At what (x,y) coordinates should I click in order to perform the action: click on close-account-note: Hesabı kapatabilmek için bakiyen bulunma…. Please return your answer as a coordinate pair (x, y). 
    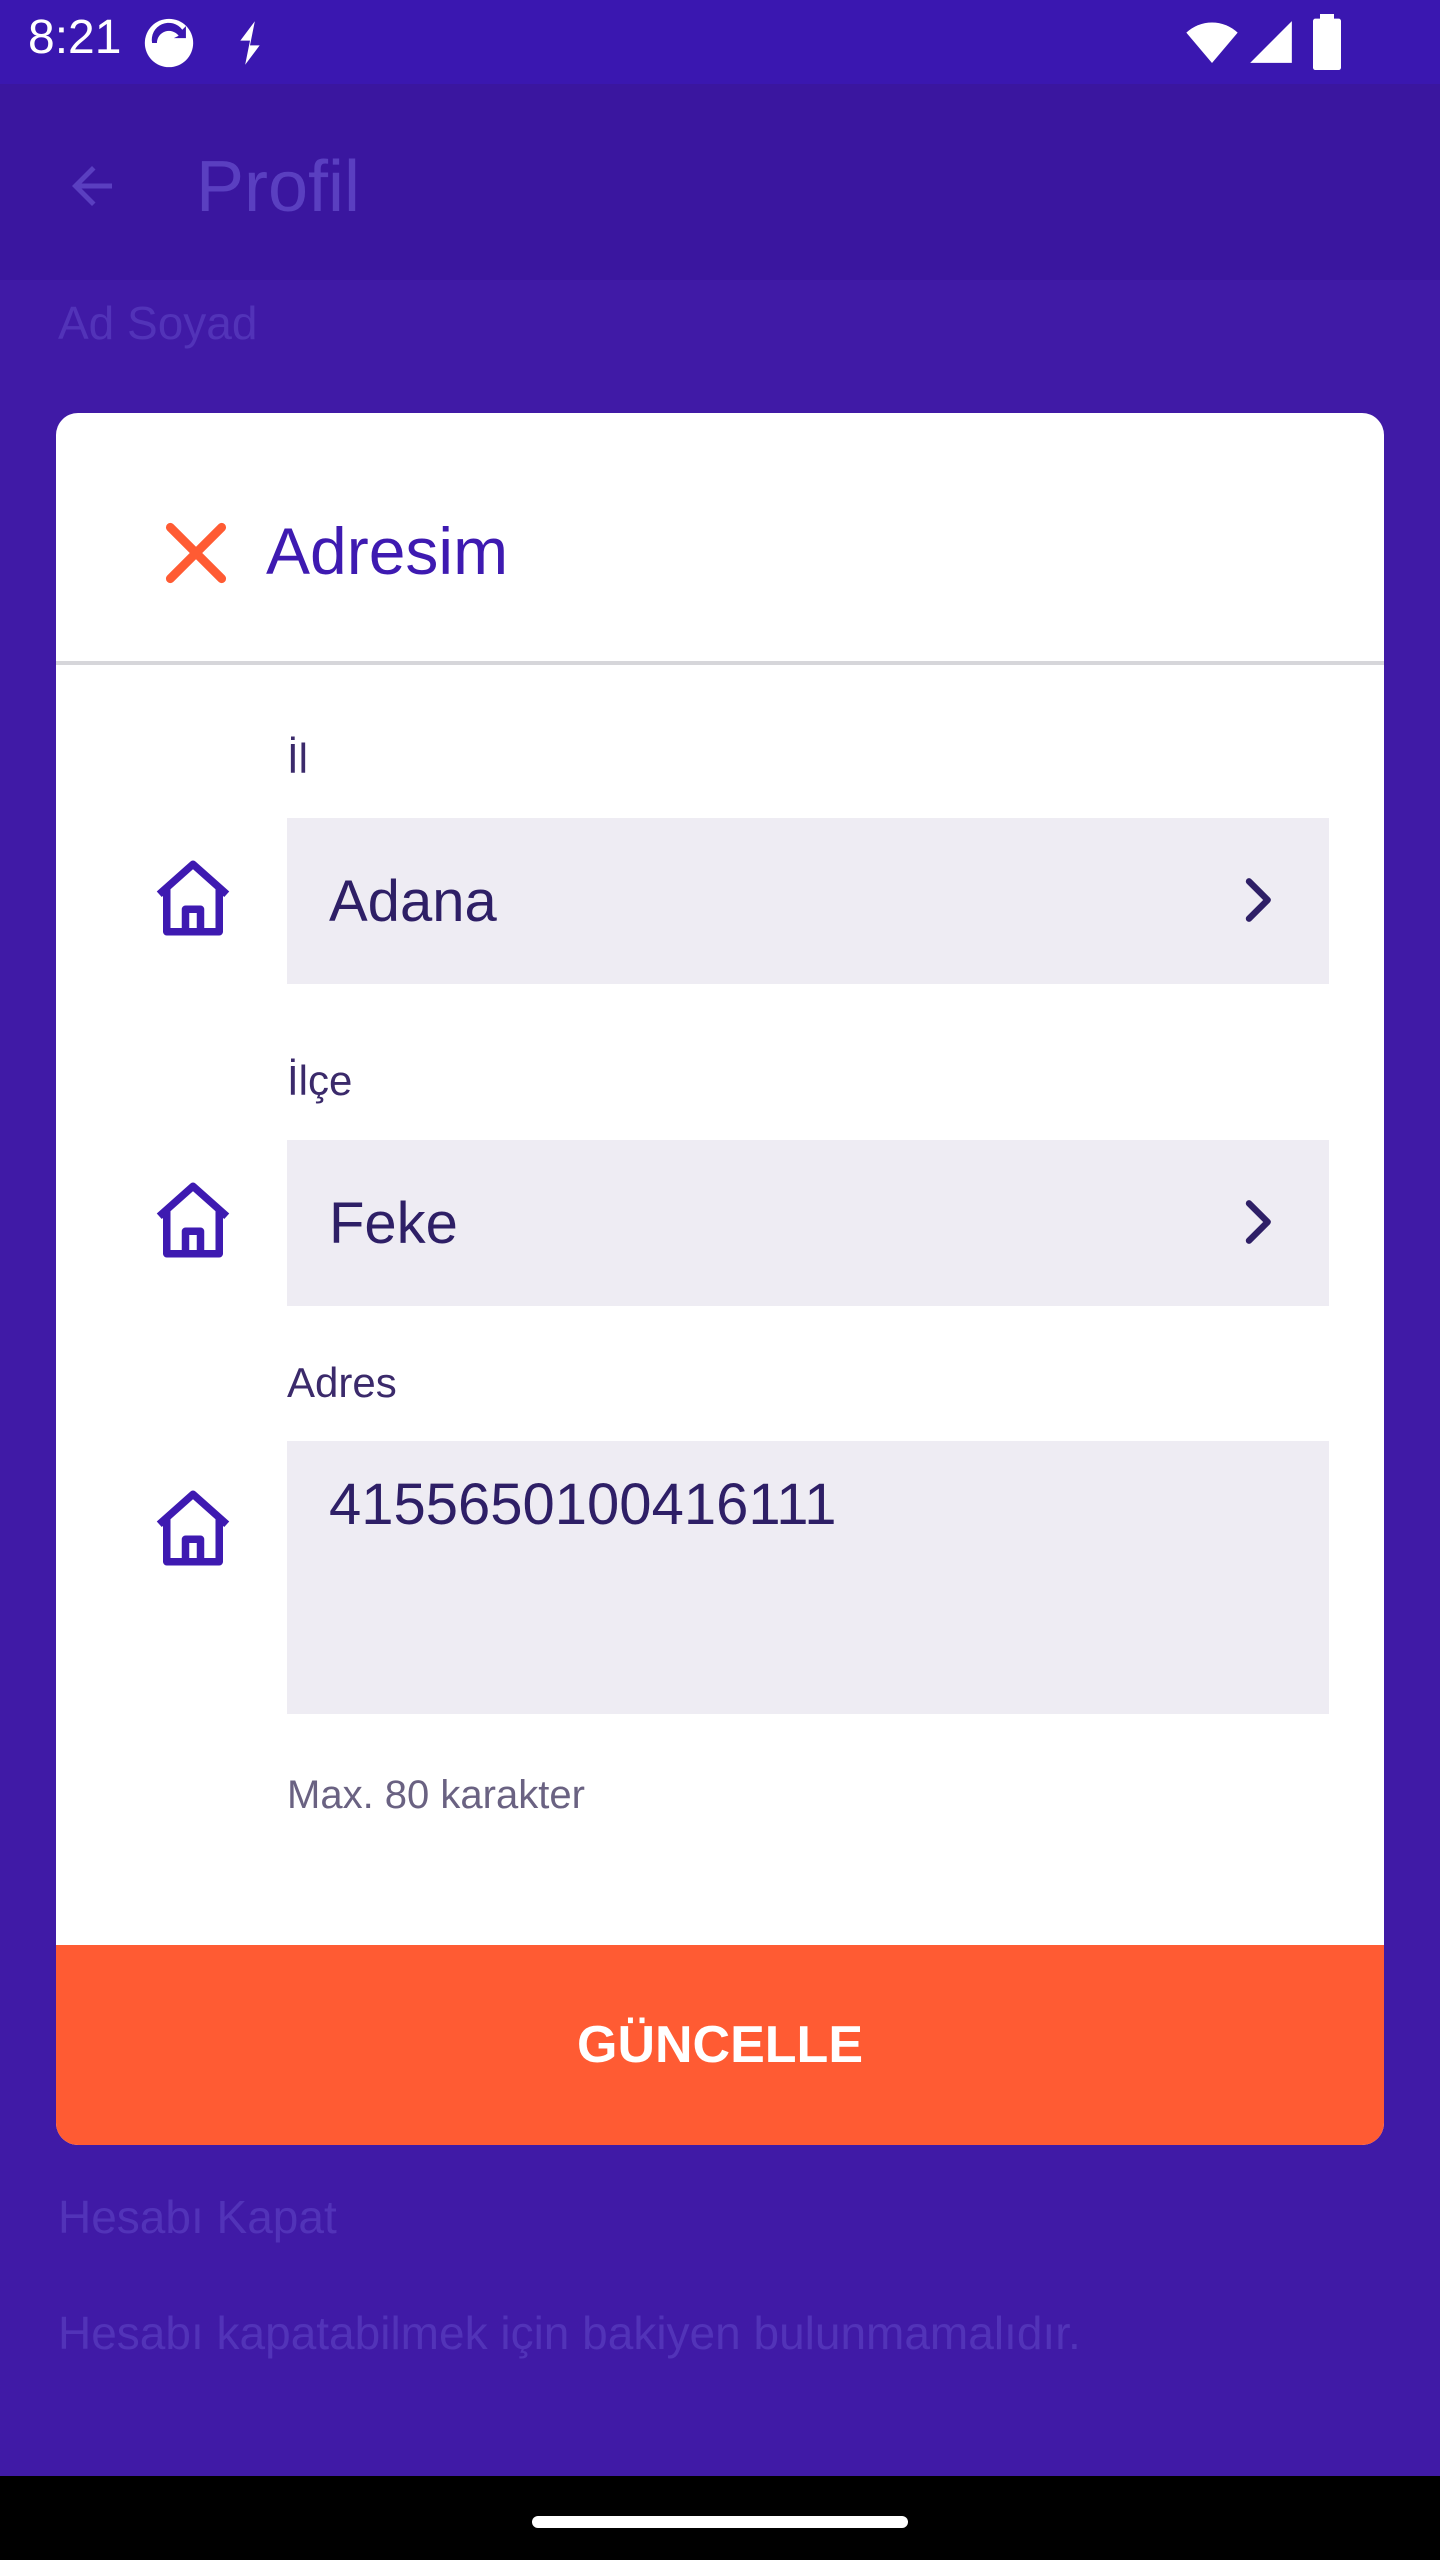
    Looking at the image, I should click on (569, 2333).